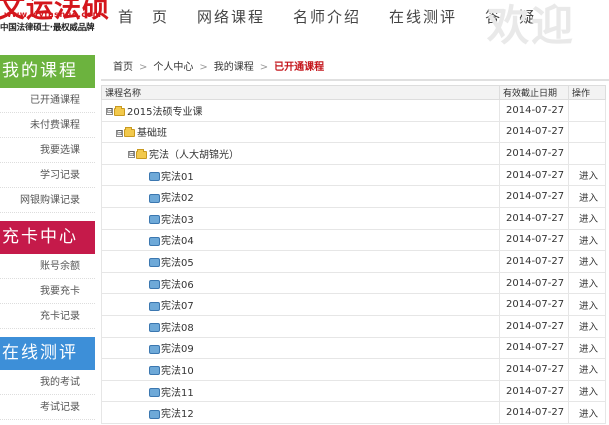  What do you see at coordinates (300, 304) in the screenshot?
I see `course-name-cell: 宪法07` at bounding box center [300, 304].